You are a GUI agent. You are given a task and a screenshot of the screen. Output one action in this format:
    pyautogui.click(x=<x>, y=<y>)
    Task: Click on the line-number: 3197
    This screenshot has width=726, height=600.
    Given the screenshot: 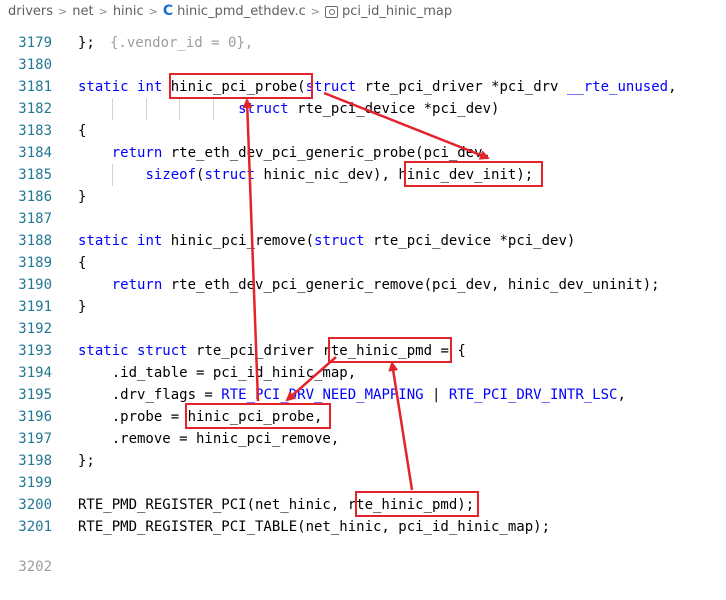 What is the action you would take?
    pyautogui.click(x=35, y=439)
    